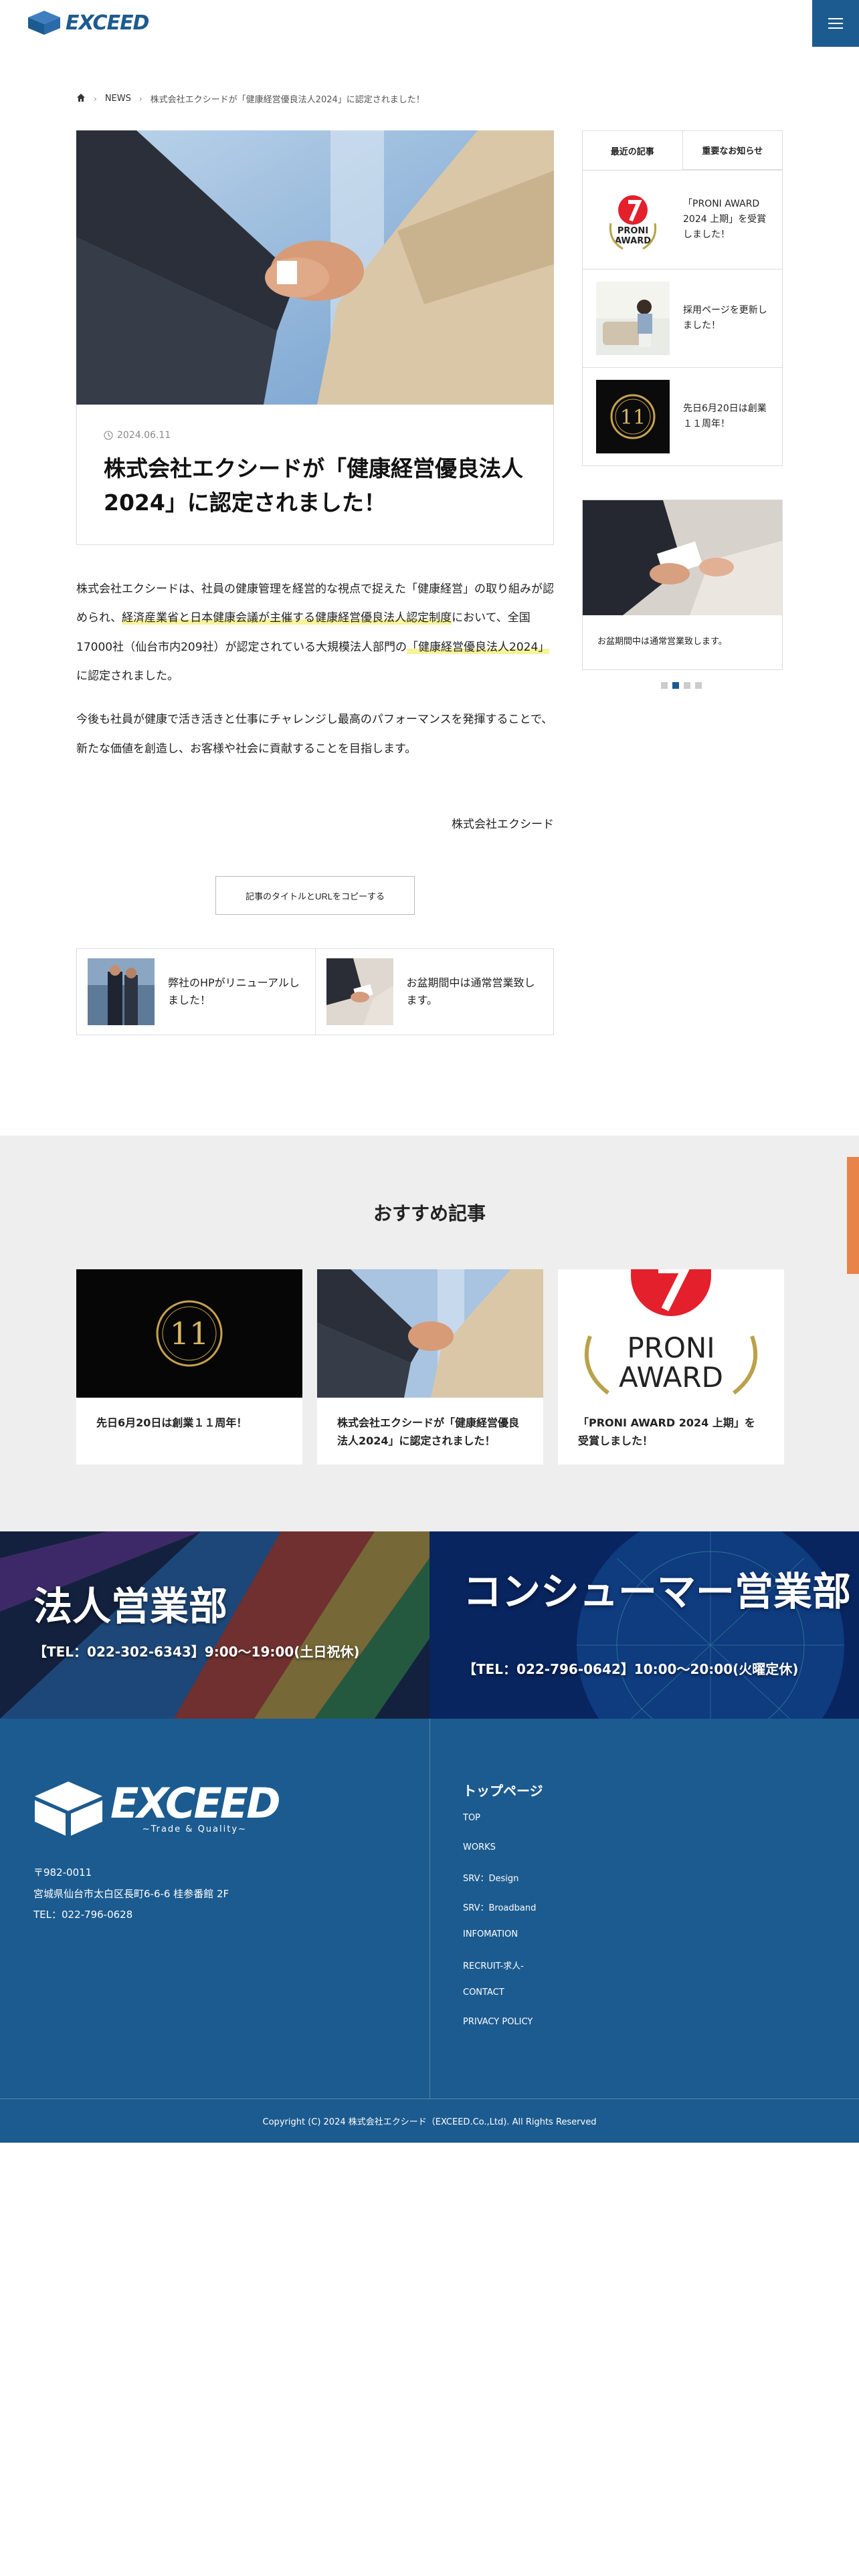 This screenshot has height=2576, width=859. What do you see at coordinates (853, 1215) in the screenshot?
I see `floating-side-tab` at bounding box center [853, 1215].